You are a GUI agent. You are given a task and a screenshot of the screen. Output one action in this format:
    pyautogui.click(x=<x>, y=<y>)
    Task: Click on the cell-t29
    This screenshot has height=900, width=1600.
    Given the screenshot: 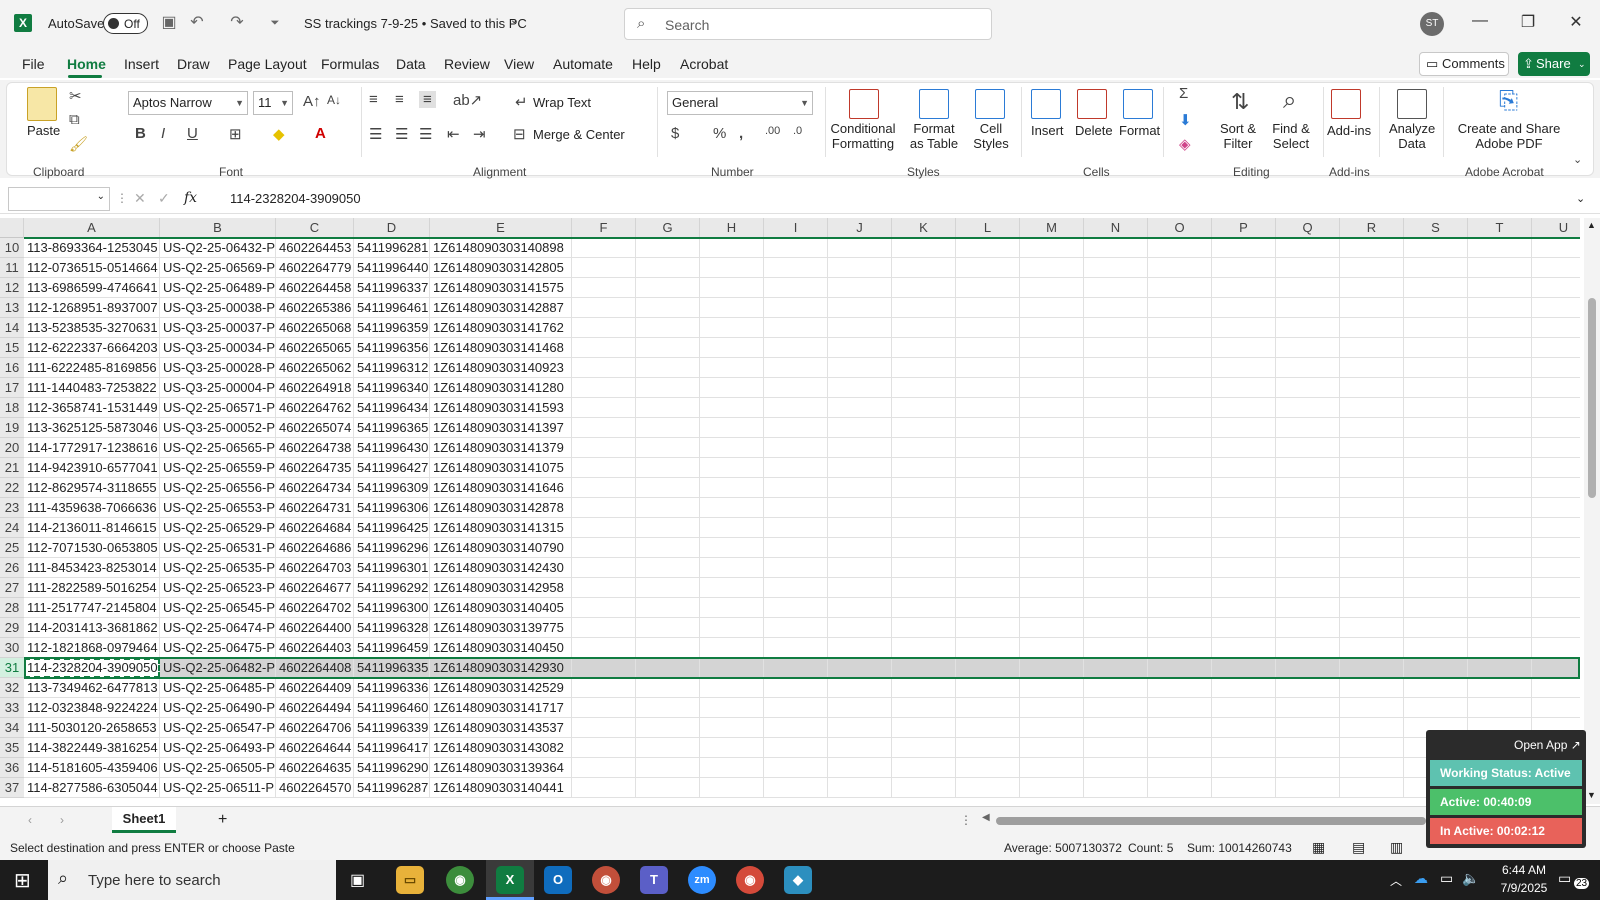 What is the action you would take?
    pyautogui.click(x=1500, y=628)
    